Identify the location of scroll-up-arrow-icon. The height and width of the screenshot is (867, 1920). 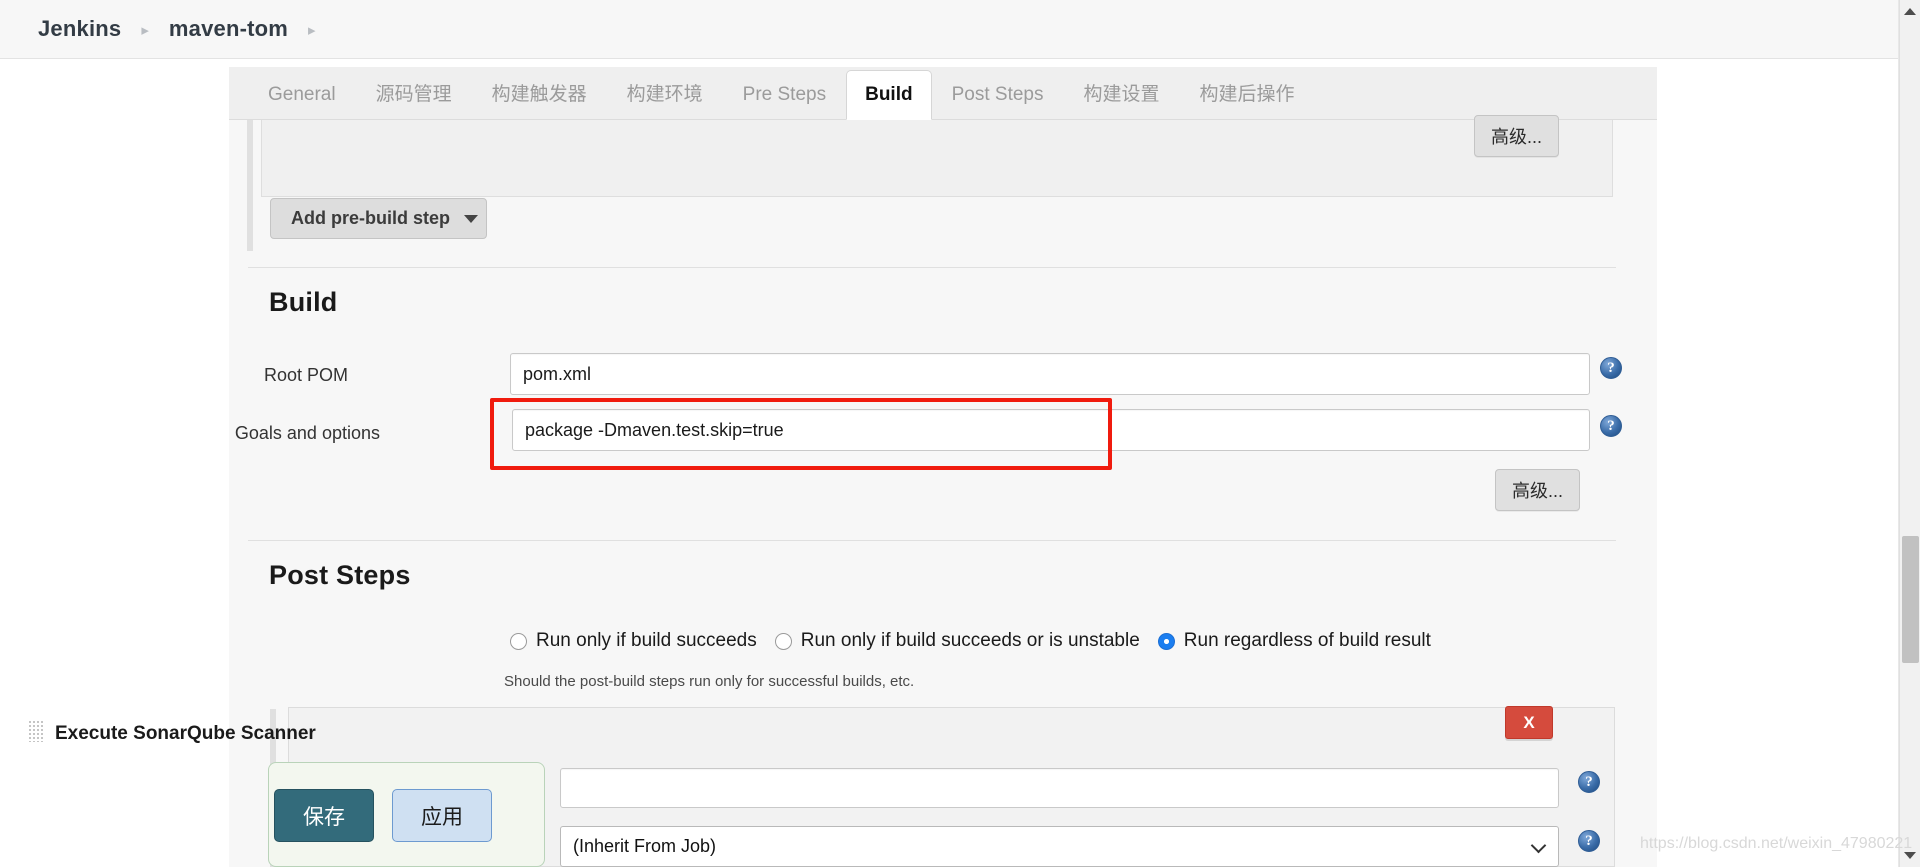
(1910, 11).